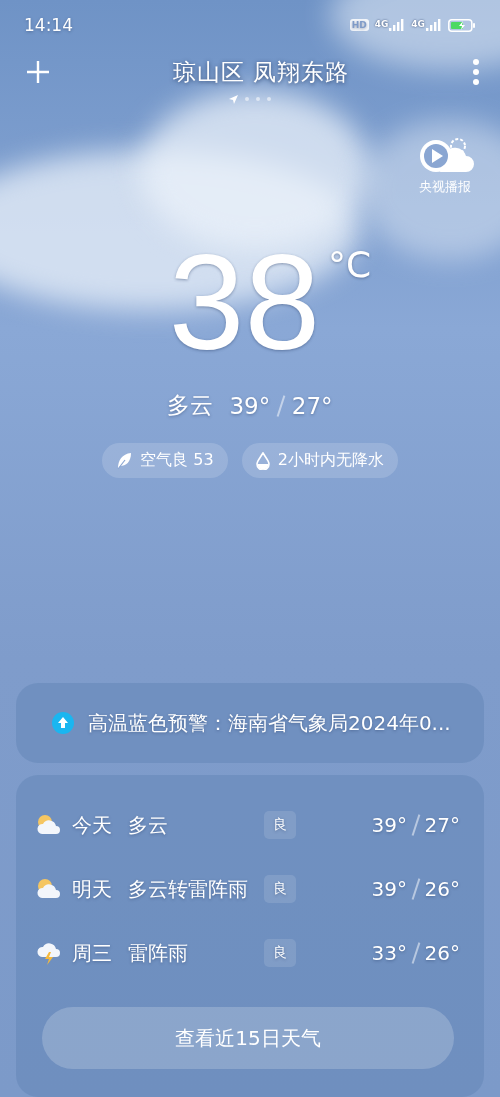 The width and height of the screenshot is (500, 1097). I want to click on forecast-day: 明天, so click(100, 889).